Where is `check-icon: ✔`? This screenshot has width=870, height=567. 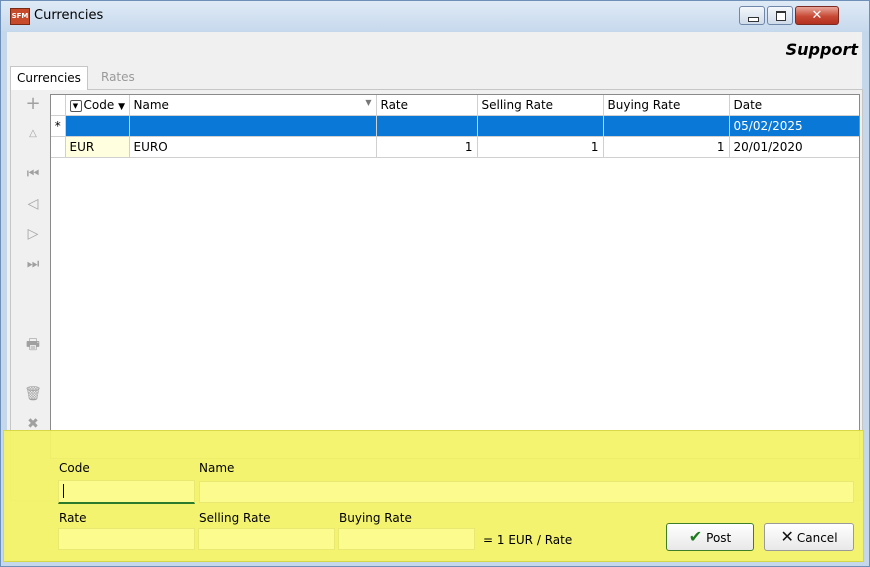 check-icon: ✔ is located at coordinates (695, 536).